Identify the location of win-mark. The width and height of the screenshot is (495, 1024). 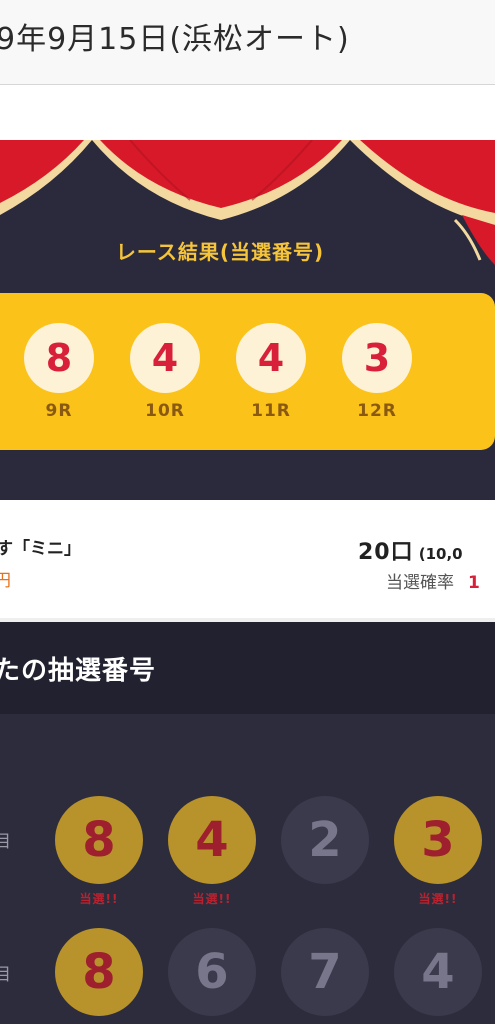
(325, 898).